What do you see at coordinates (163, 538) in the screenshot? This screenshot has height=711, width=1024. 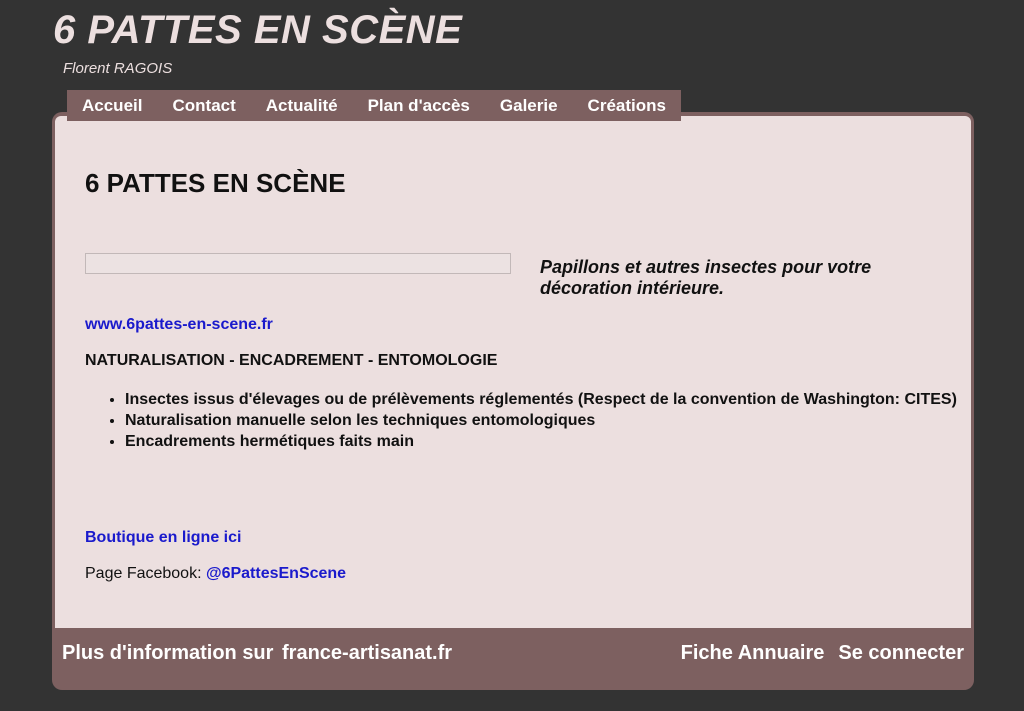 I see `boutique-link: Boutique en ligne ici` at bounding box center [163, 538].